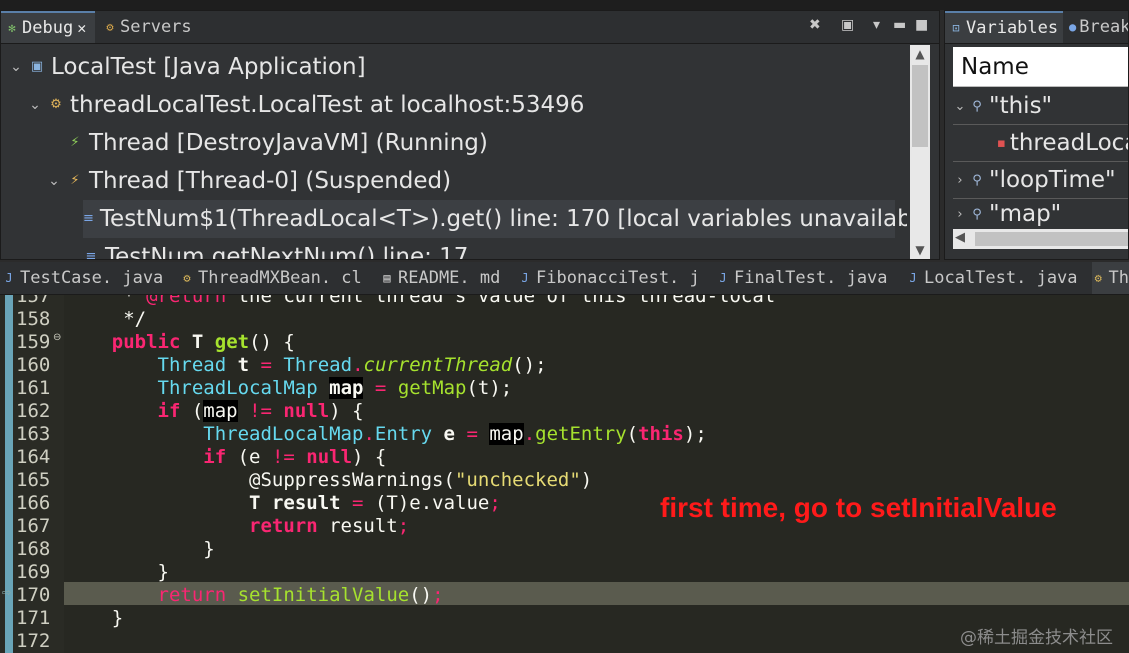  I want to click on editor-tab-label: README. md, so click(449, 278).